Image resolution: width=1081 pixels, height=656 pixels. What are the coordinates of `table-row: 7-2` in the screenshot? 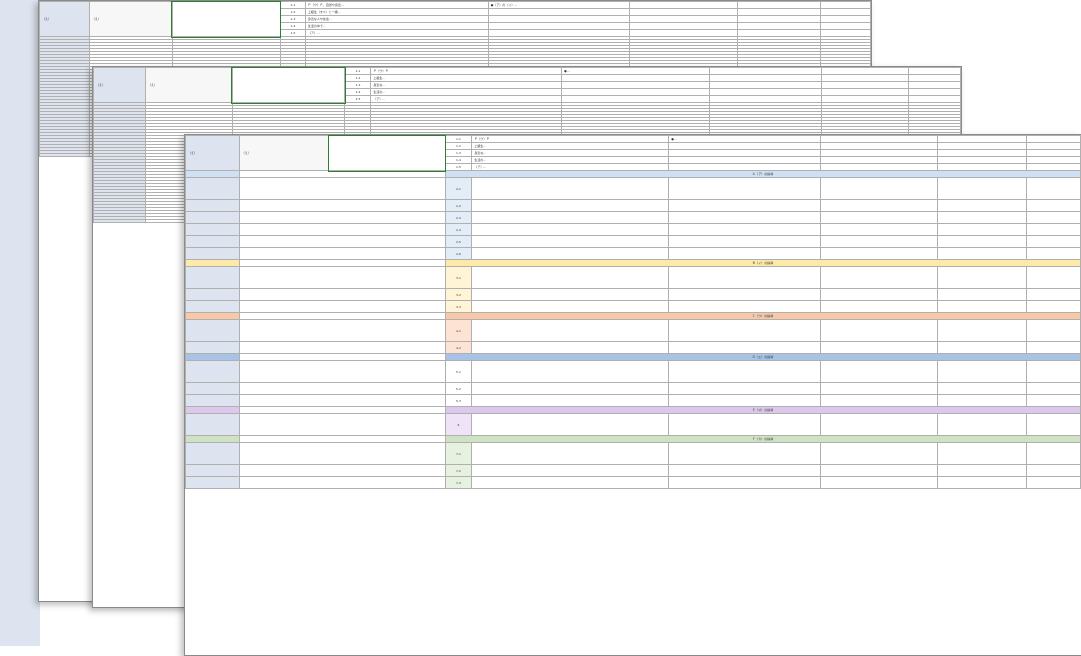 It's located at (633, 470).